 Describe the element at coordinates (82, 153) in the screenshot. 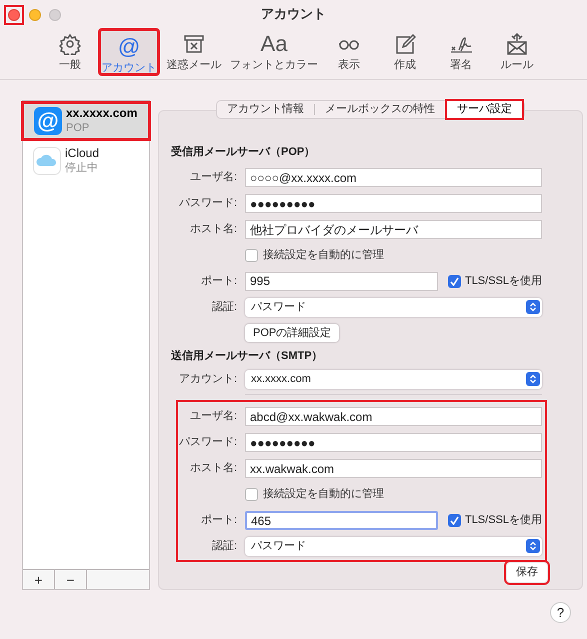

I see `account-name: iCloud` at that location.